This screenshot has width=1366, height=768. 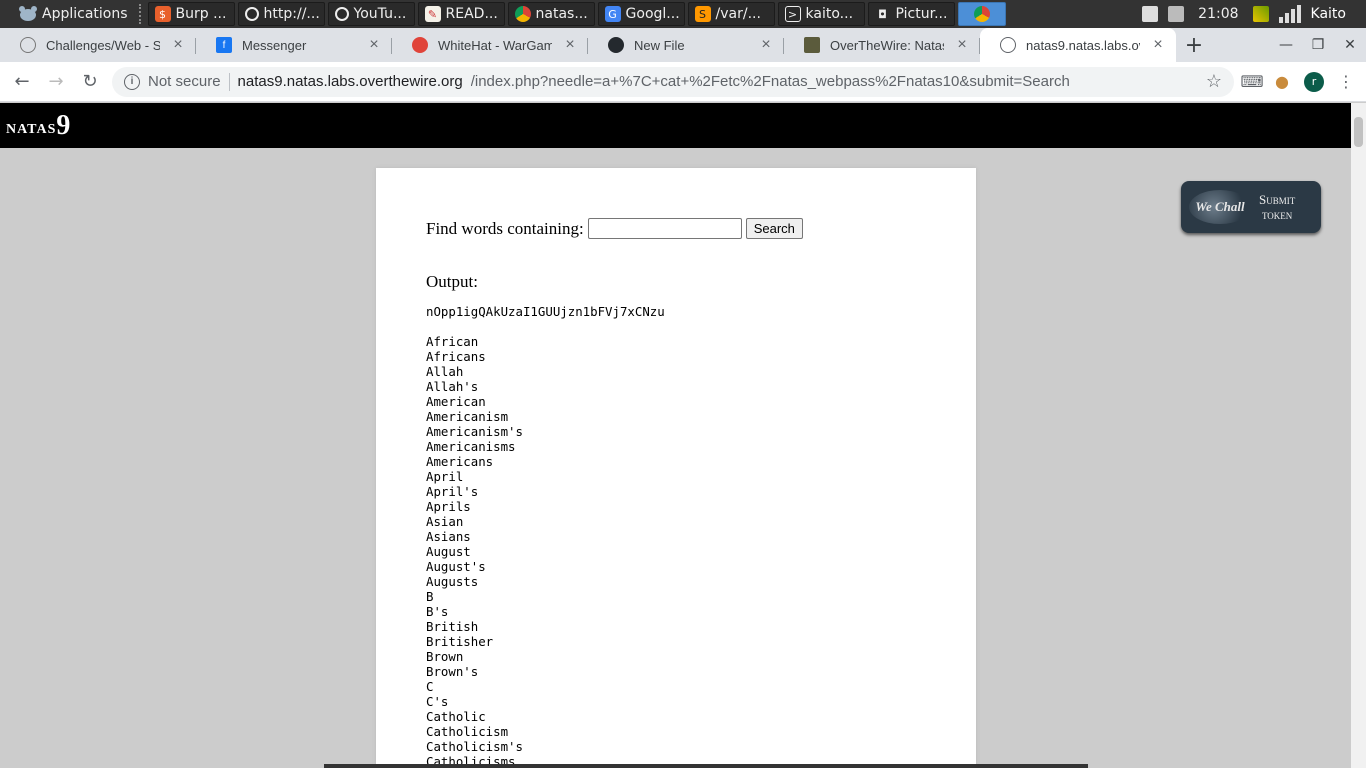 What do you see at coordinates (1282, 82) in the screenshot?
I see `cookie-icon: ●` at bounding box center [1282, 82].